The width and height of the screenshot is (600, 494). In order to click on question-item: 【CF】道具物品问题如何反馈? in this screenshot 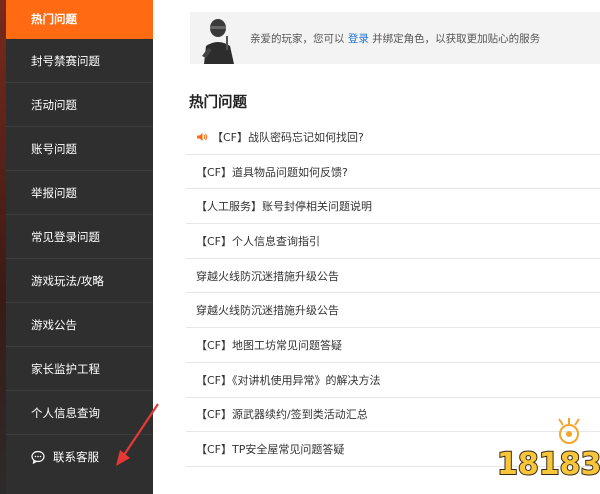, I will do `click(393, 172)`.